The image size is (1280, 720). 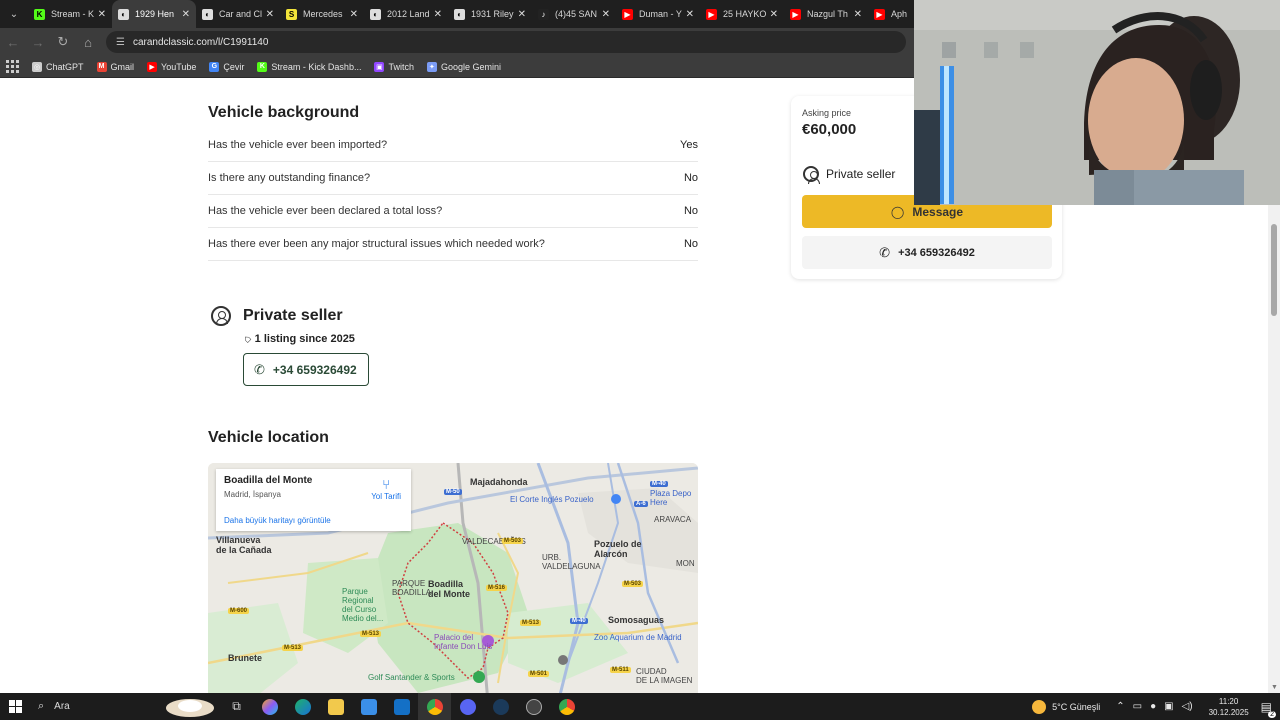 What do you see at coordinates (1137, 706) in the screenshot?
I see `device-icon: ▭` at bounding box center [1137, 706].